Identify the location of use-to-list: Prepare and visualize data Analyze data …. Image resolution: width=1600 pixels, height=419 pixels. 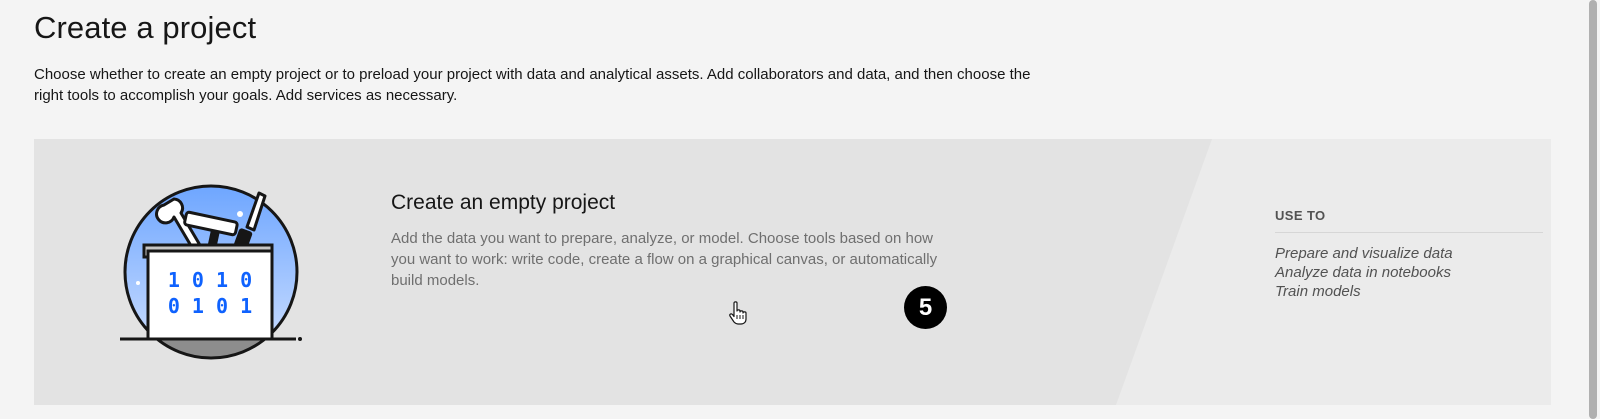
(1409, 272).